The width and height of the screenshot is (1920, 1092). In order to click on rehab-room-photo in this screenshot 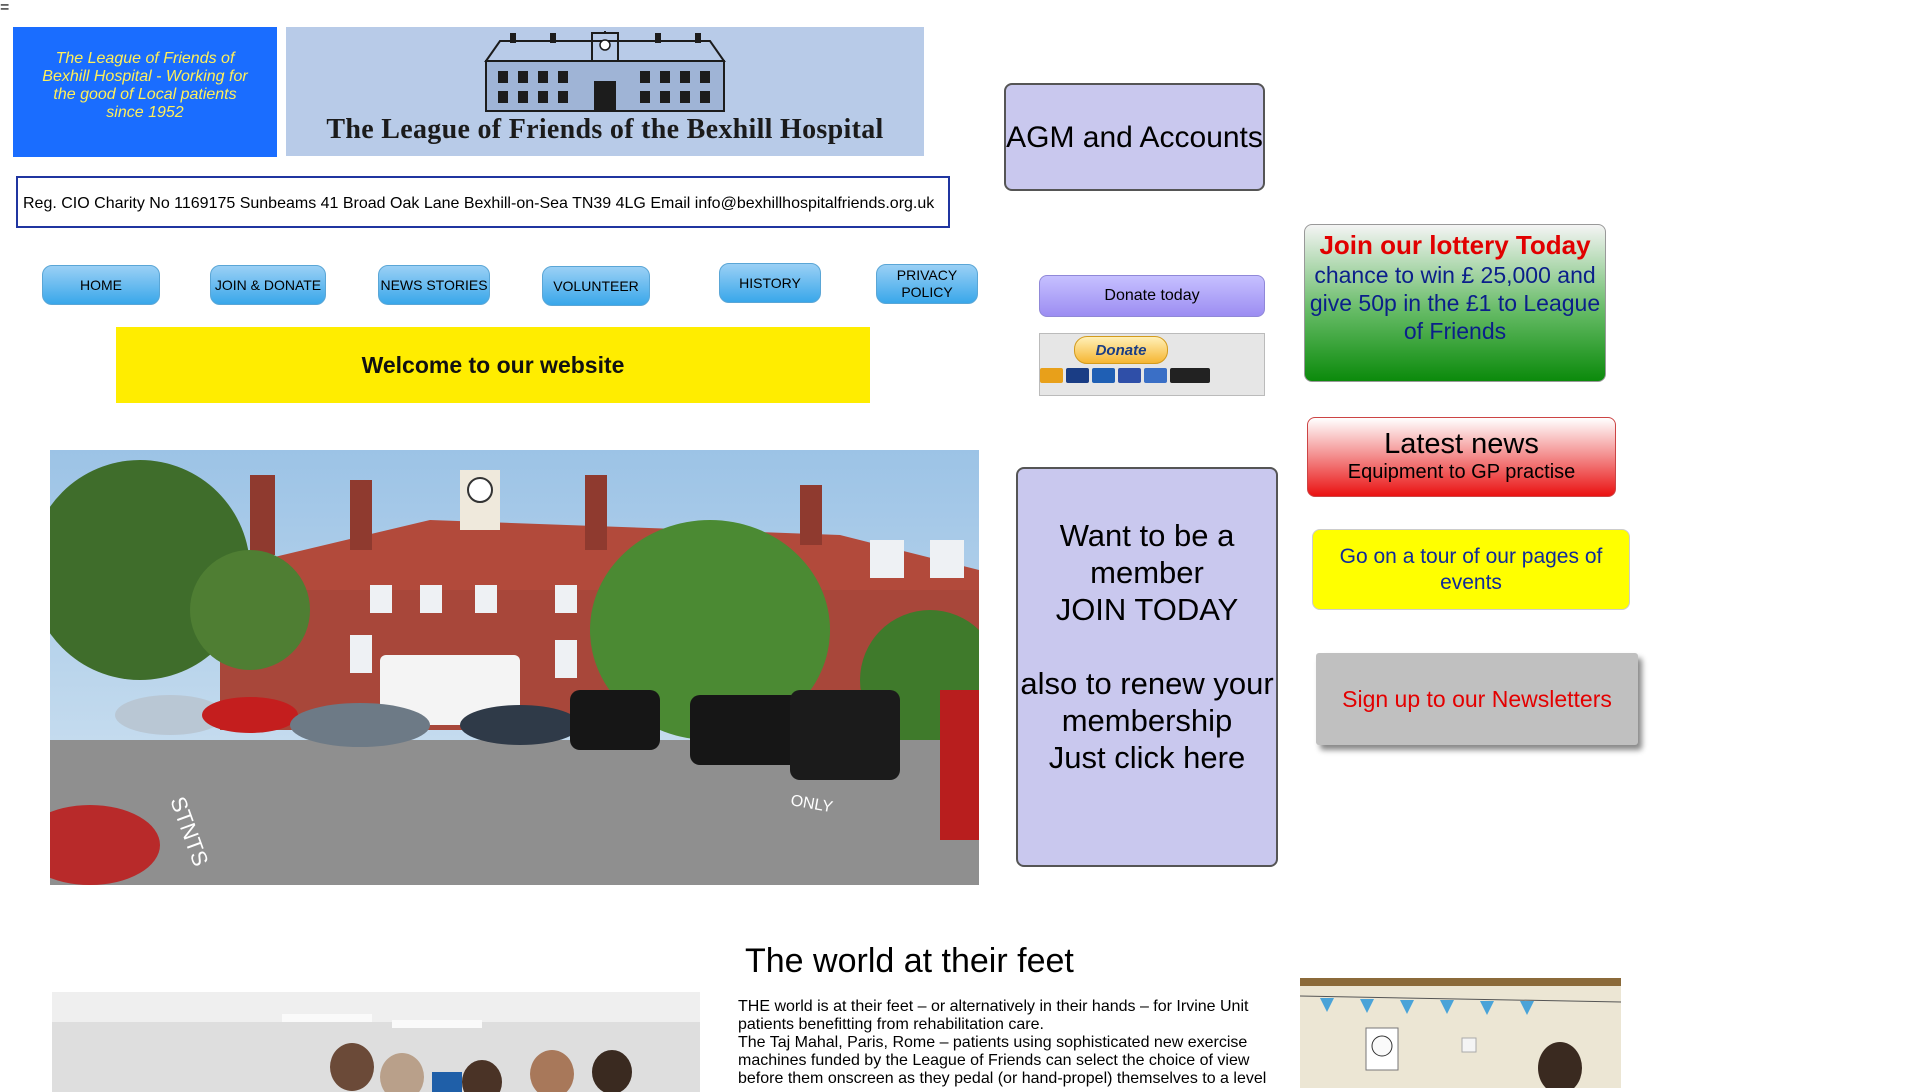, I will do `click(1460, 1033)`.